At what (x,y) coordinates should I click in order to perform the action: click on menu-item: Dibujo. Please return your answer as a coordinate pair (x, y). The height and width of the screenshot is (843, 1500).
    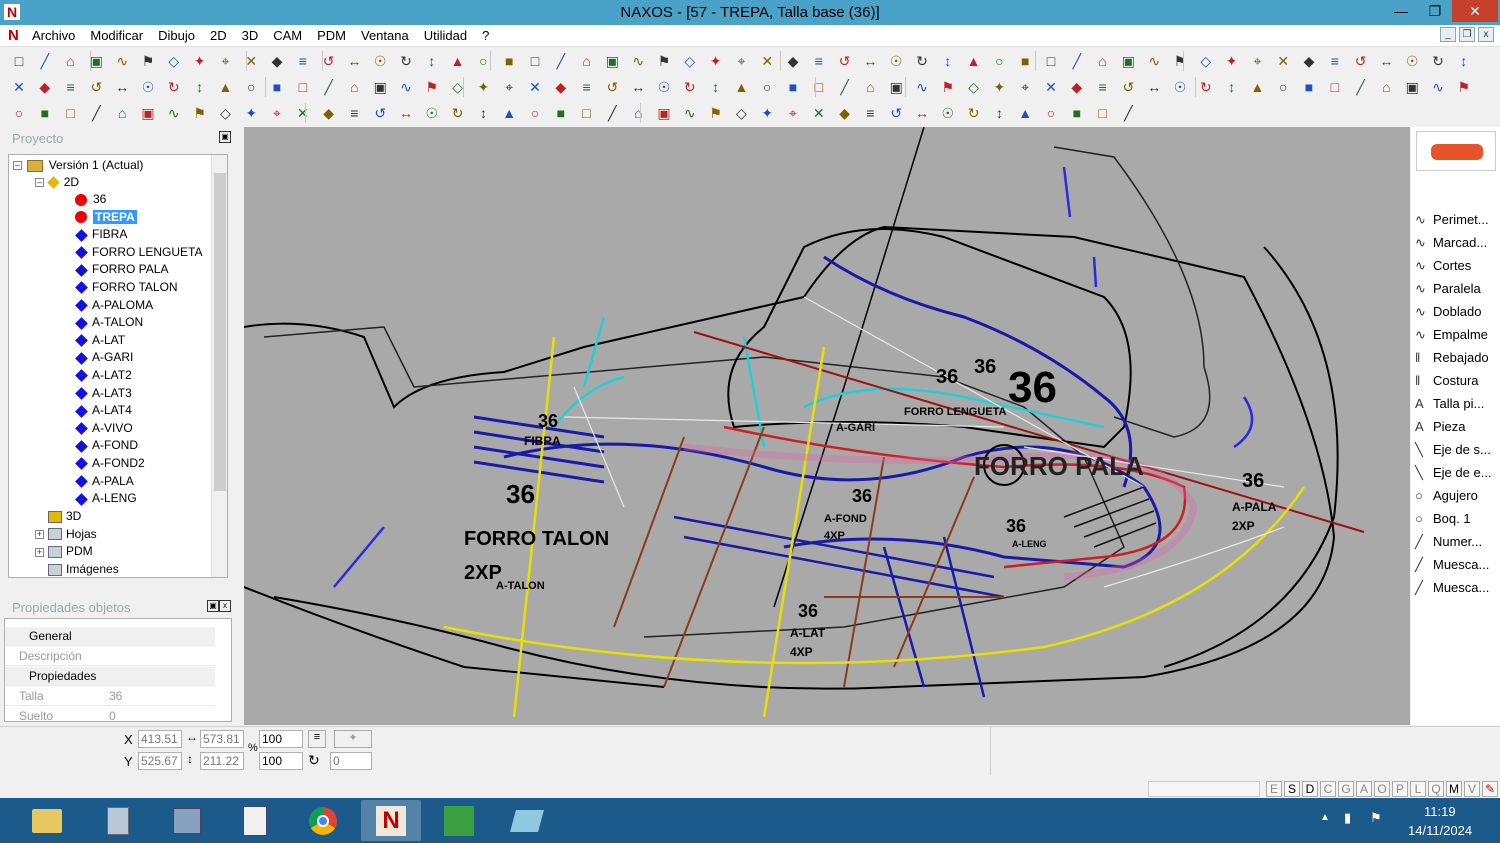
    Looking at the image, I should click on (176, 35).